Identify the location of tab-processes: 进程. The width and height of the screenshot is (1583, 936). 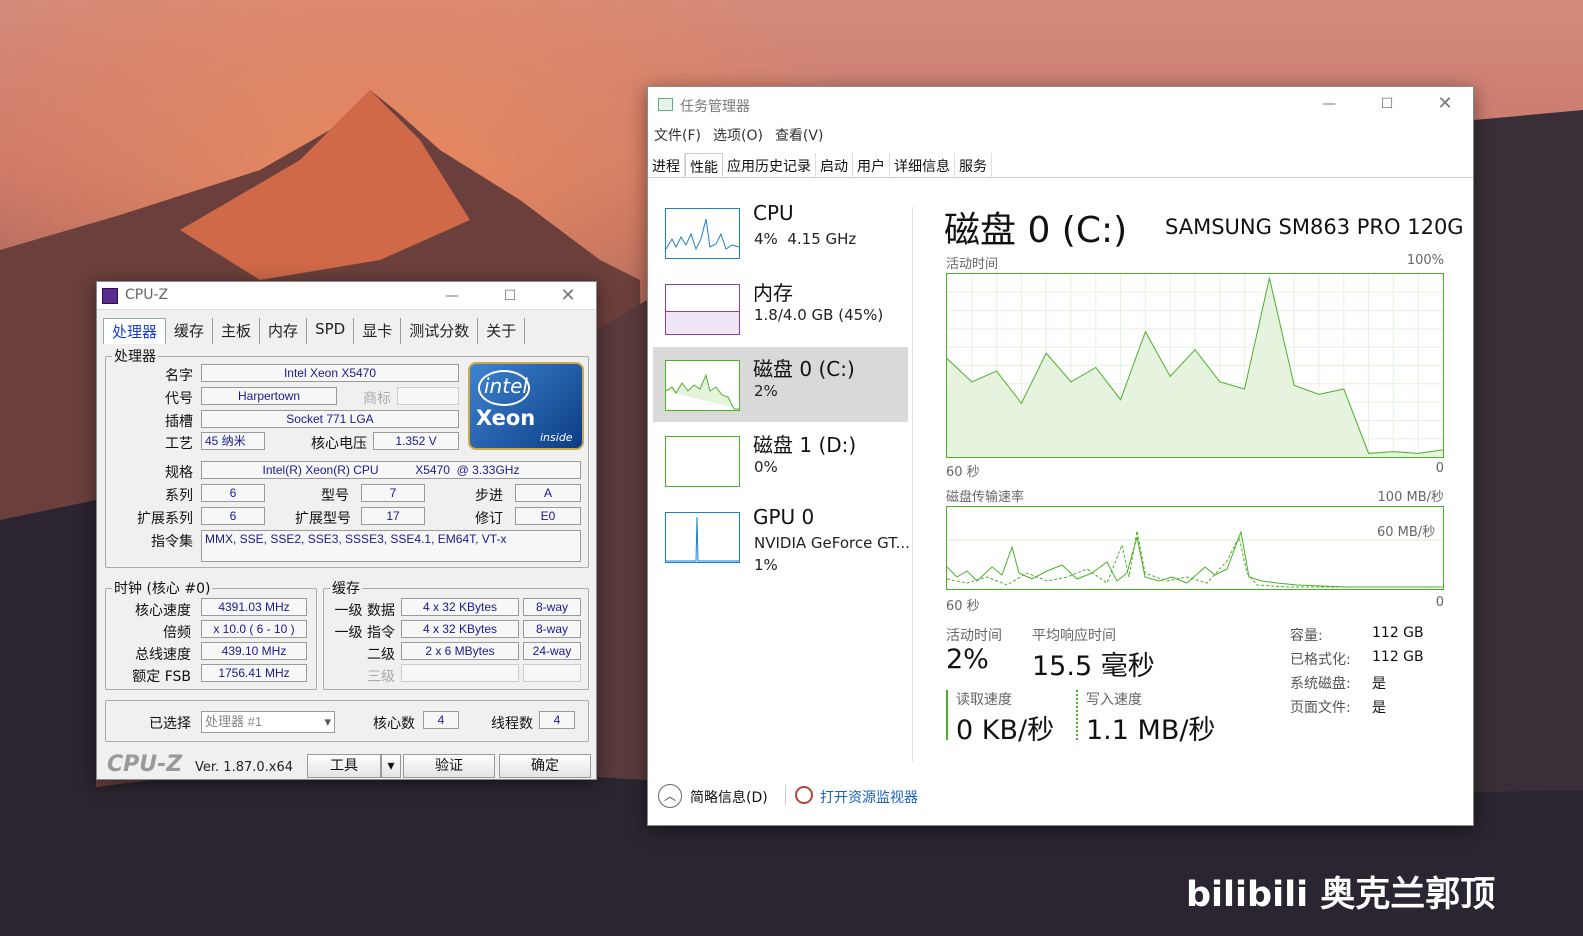
(666, 165).